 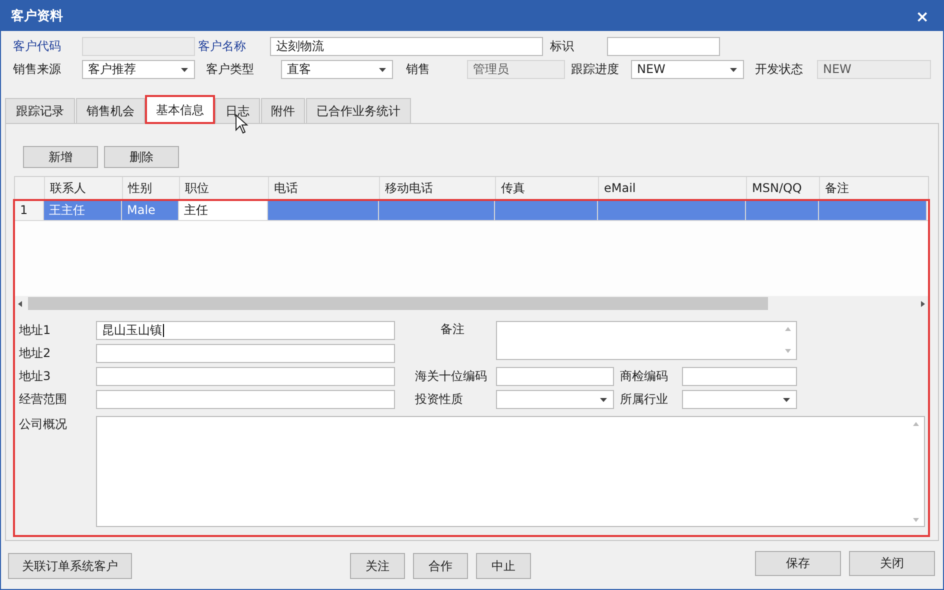 I want to click on row-number: 1, so click(x=29, y=210).